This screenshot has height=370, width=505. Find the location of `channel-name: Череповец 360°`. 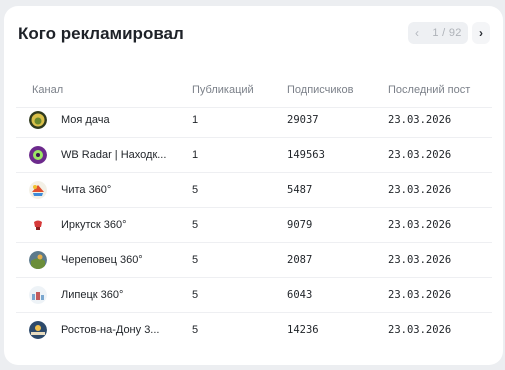

channel-name: Череповец 360° is located at coordinates (118, 260).